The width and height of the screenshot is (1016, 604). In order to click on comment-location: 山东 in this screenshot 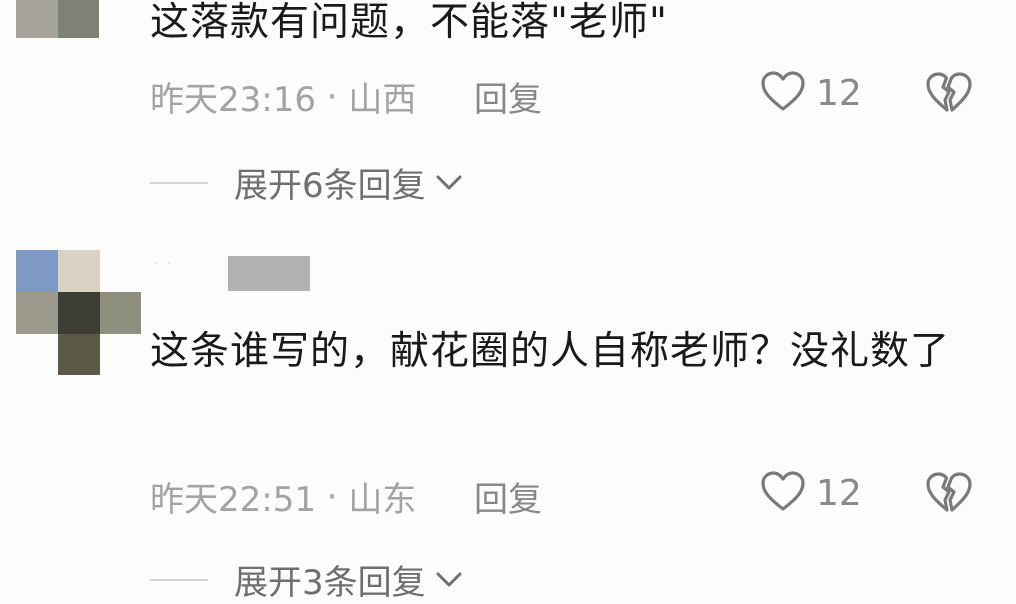, I will do `click(382, 500)`.